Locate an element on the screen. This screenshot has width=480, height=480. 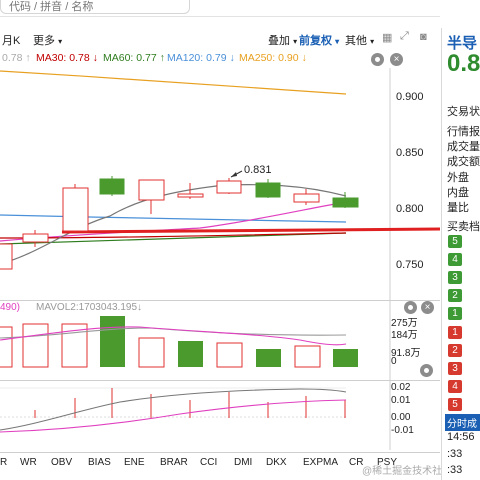
volume-ratio-label: 量比 is located at coordinates (458, 208).